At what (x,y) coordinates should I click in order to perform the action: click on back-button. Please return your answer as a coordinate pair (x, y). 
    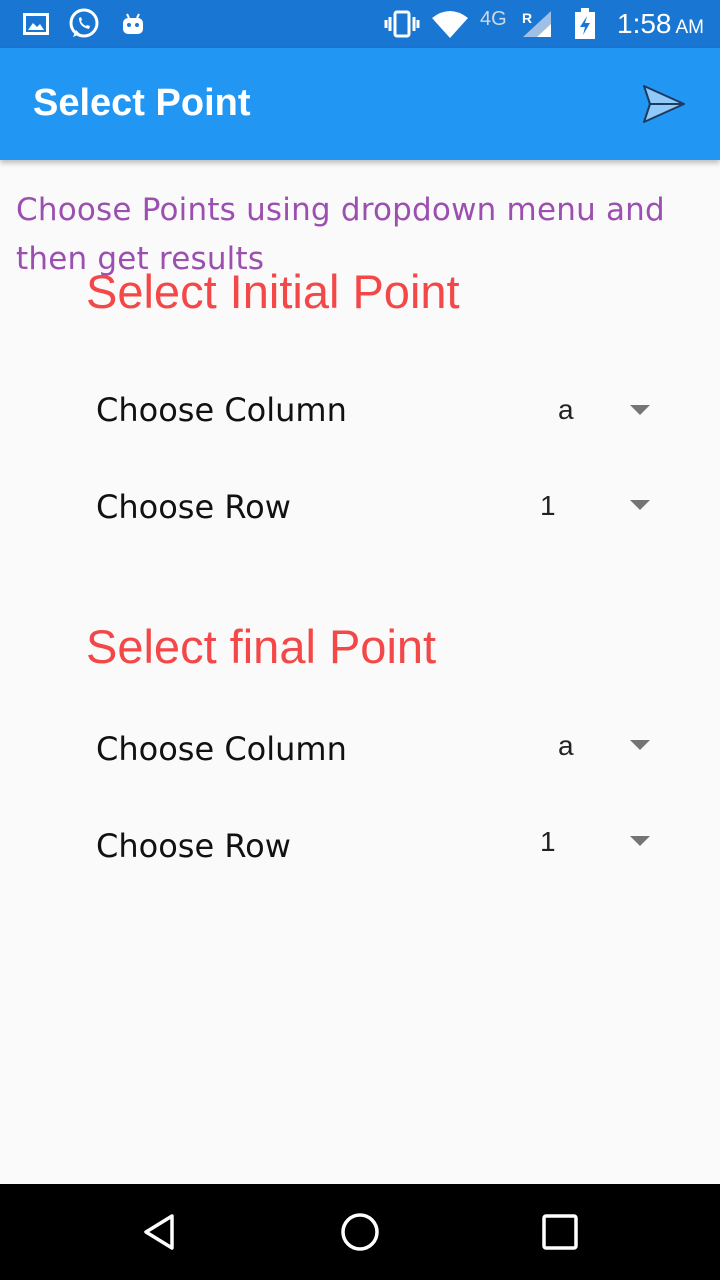
    Looking at the image, I should click on (160, 1232).